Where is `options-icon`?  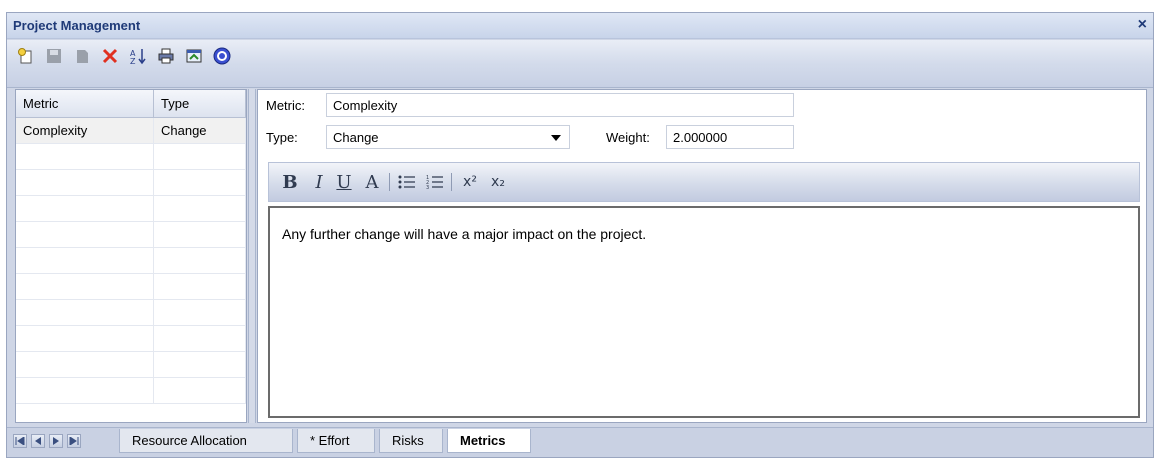
options-icon is located at coordinates (194, 56).